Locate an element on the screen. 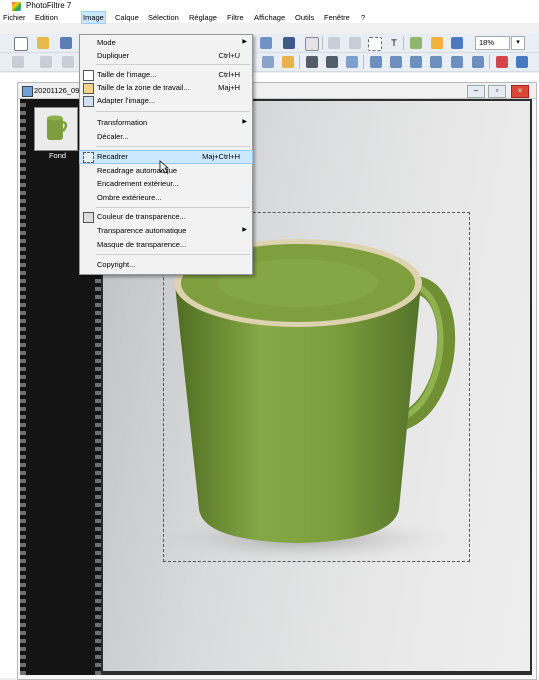 The width and height of the screenshot is (539, 680). selection-icon is located at coordinates (375, 44).